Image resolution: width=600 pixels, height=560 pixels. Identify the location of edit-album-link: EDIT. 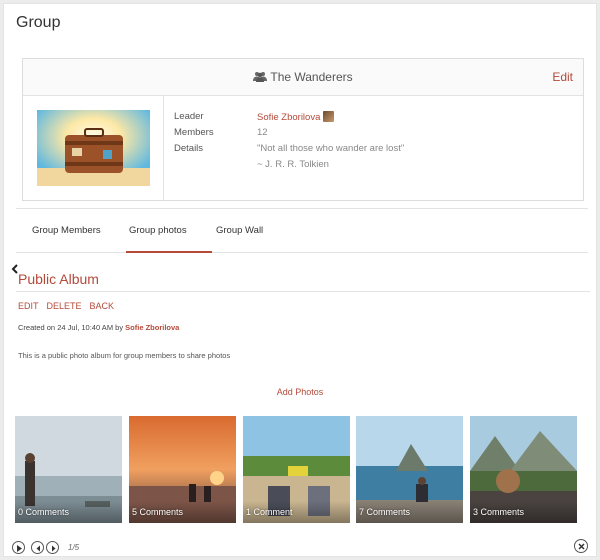
(28, 306).